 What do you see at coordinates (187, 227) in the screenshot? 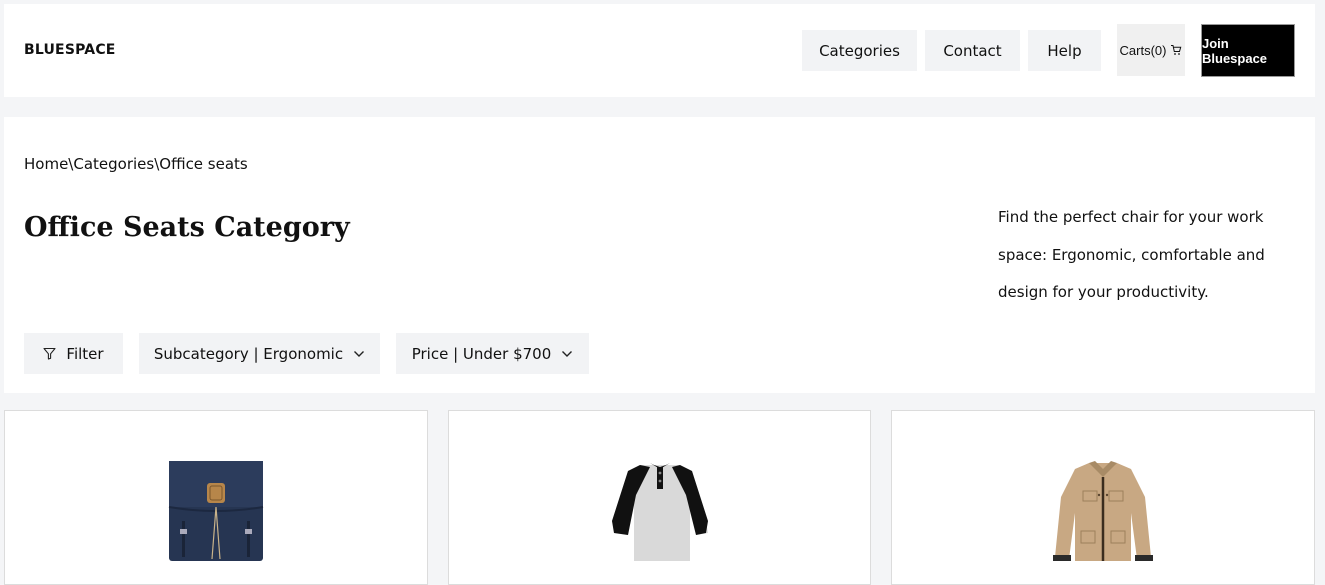
I see `page-title: Office Seats Category` at bounding box center [187, 227].